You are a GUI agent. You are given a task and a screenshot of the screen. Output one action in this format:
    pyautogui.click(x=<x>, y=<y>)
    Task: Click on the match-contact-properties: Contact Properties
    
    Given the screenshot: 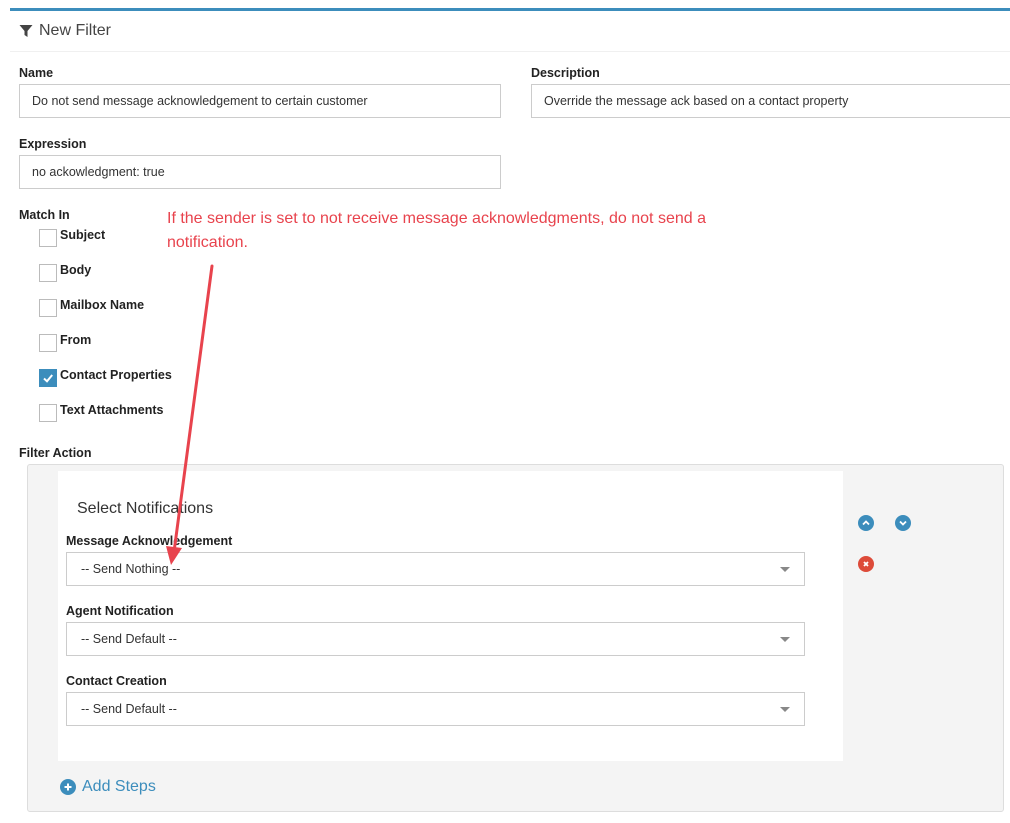 What is the action you would take?
    pyautogui.click(x=105, y=376)
    